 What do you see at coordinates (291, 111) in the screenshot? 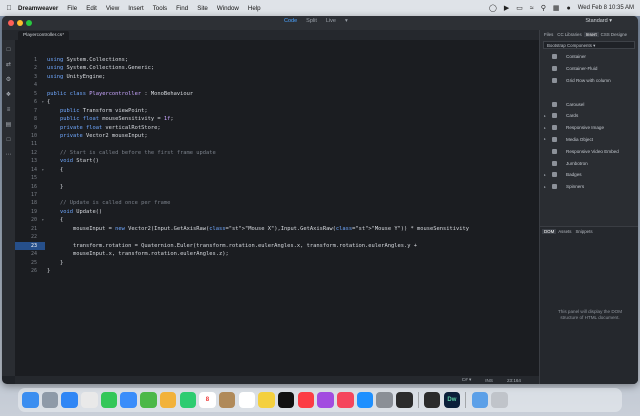
I see `code-line: public Transform viewPoint;` at bounding box center [291, 111].